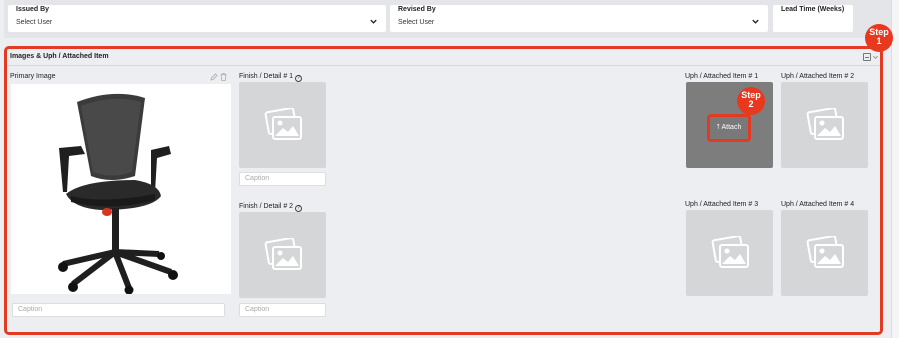 The height and width of the screenshot is (338, 899). I want to click on caret-icon, so click(875, 57).